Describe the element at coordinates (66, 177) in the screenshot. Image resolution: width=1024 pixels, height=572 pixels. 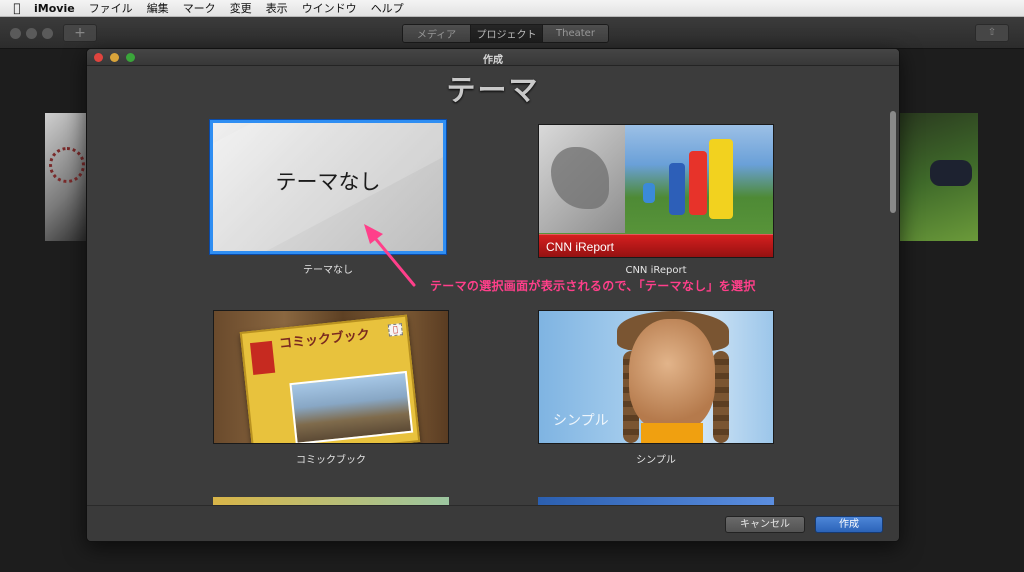
I see `background-thumbnail-left` at that location.